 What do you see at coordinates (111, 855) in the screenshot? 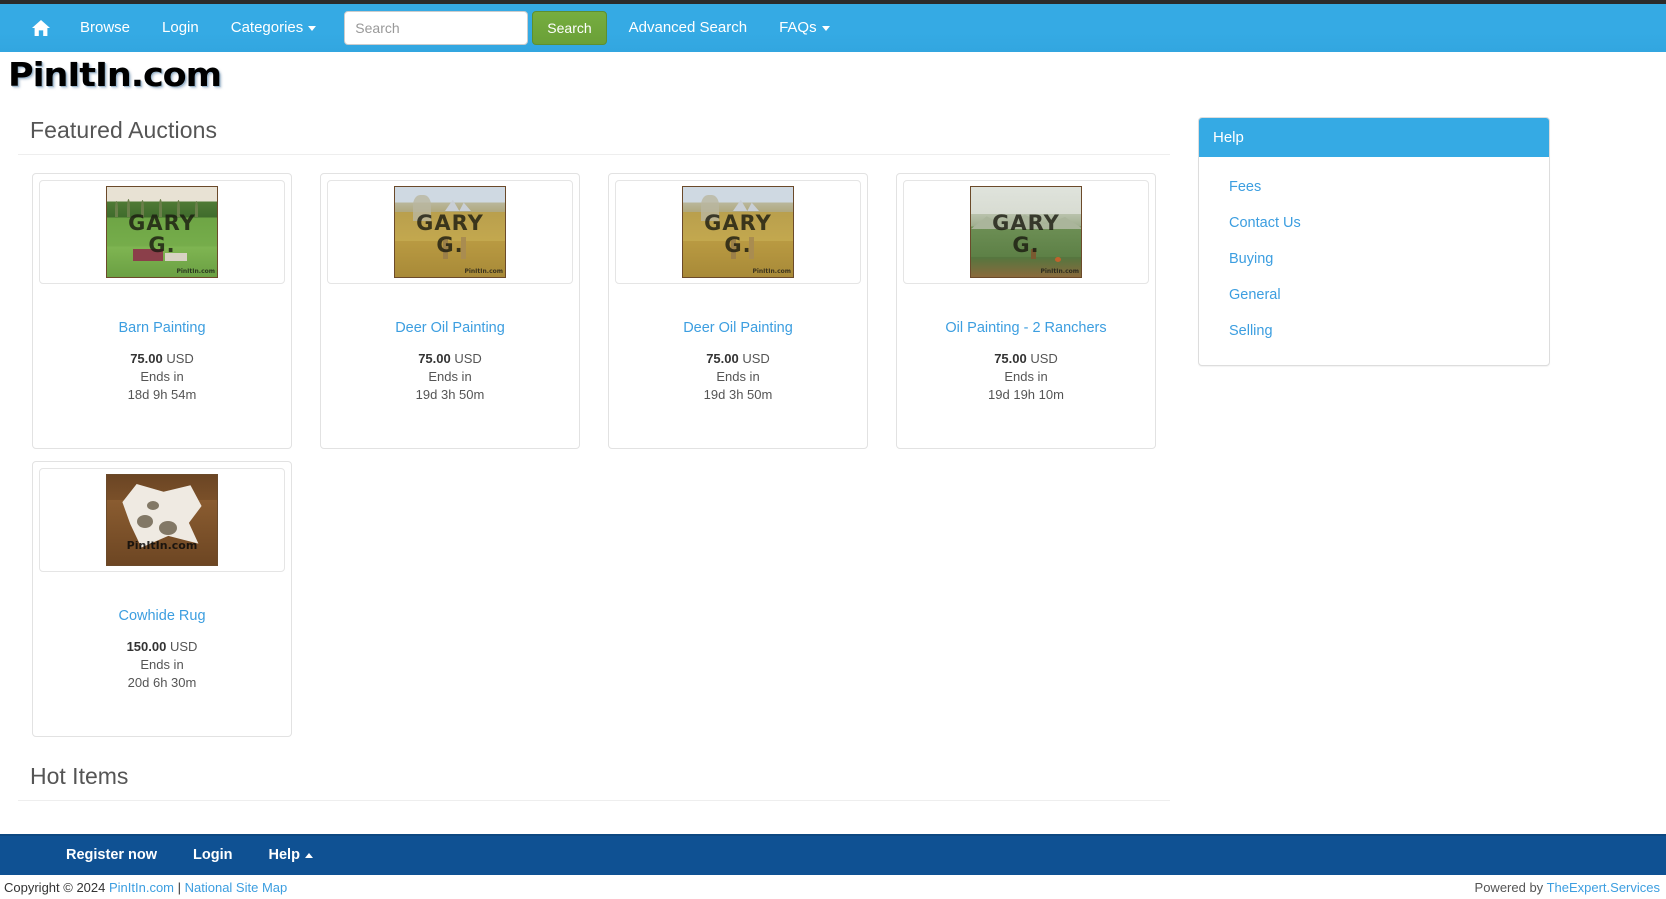
I see `footer-item-register-now: Register now` at bounding box center [111, 855].